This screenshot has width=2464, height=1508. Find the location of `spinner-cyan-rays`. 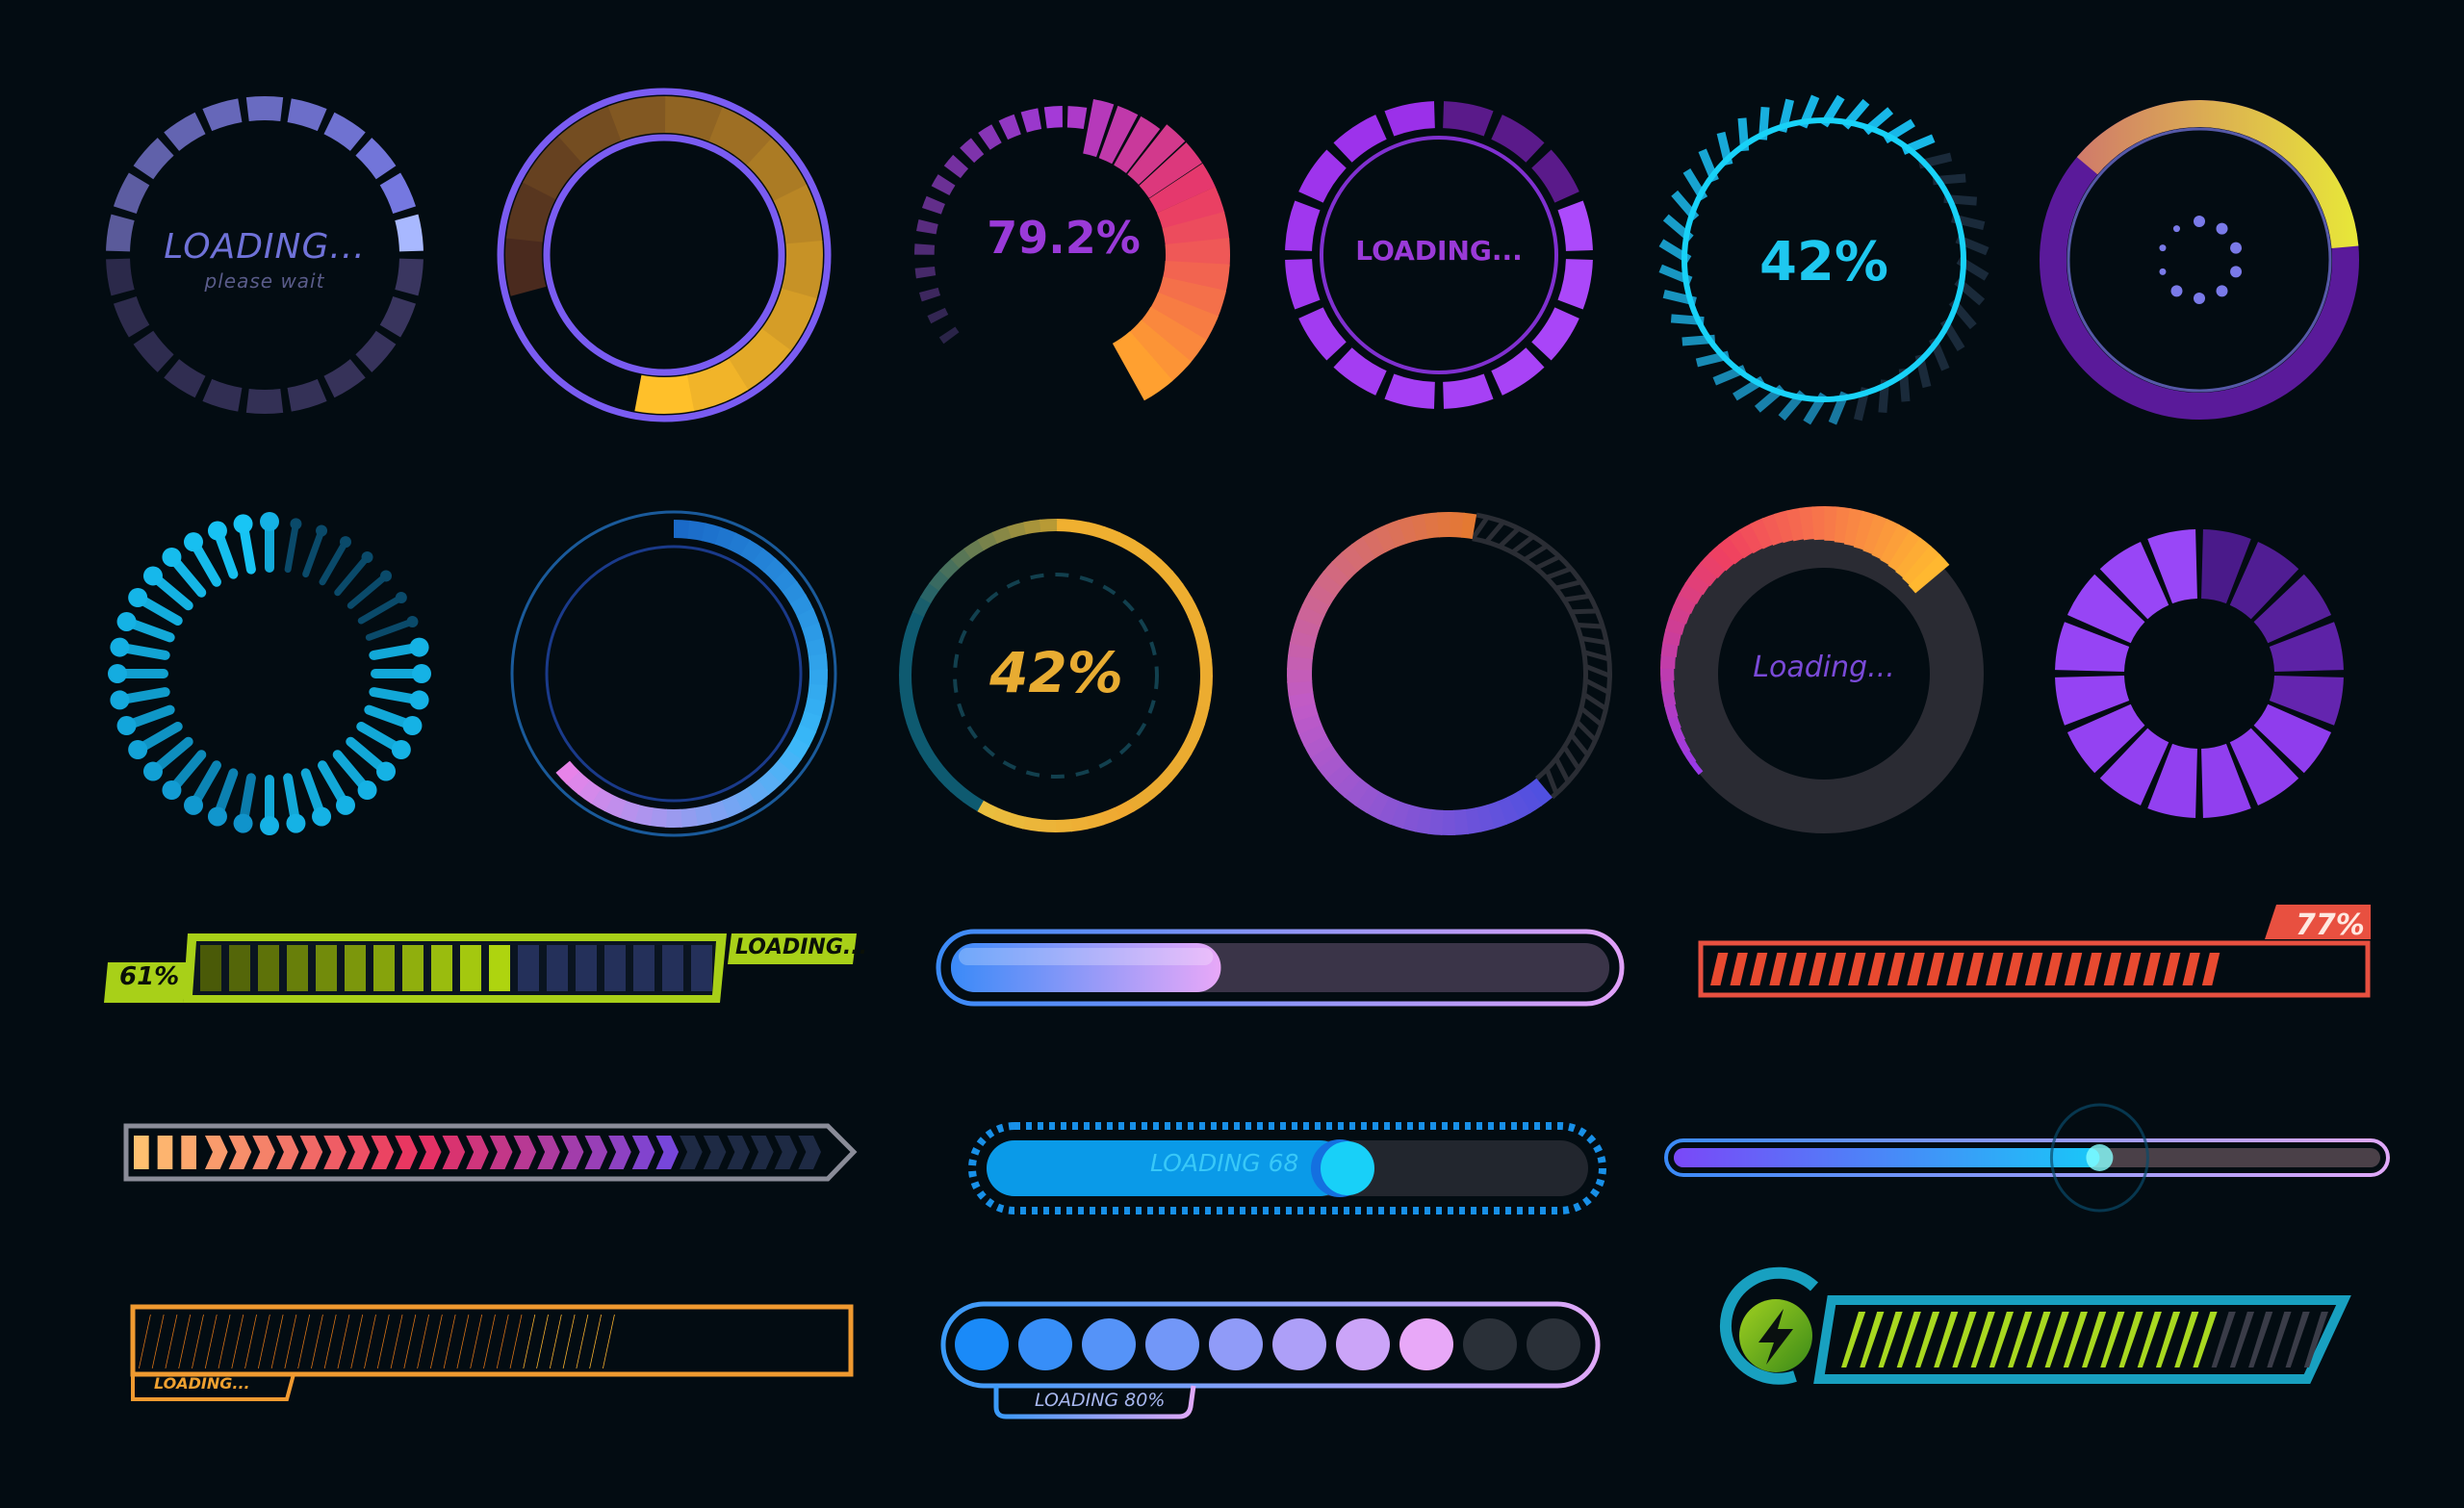

spinner-cyan-rays is located at coordinates (269, 673).